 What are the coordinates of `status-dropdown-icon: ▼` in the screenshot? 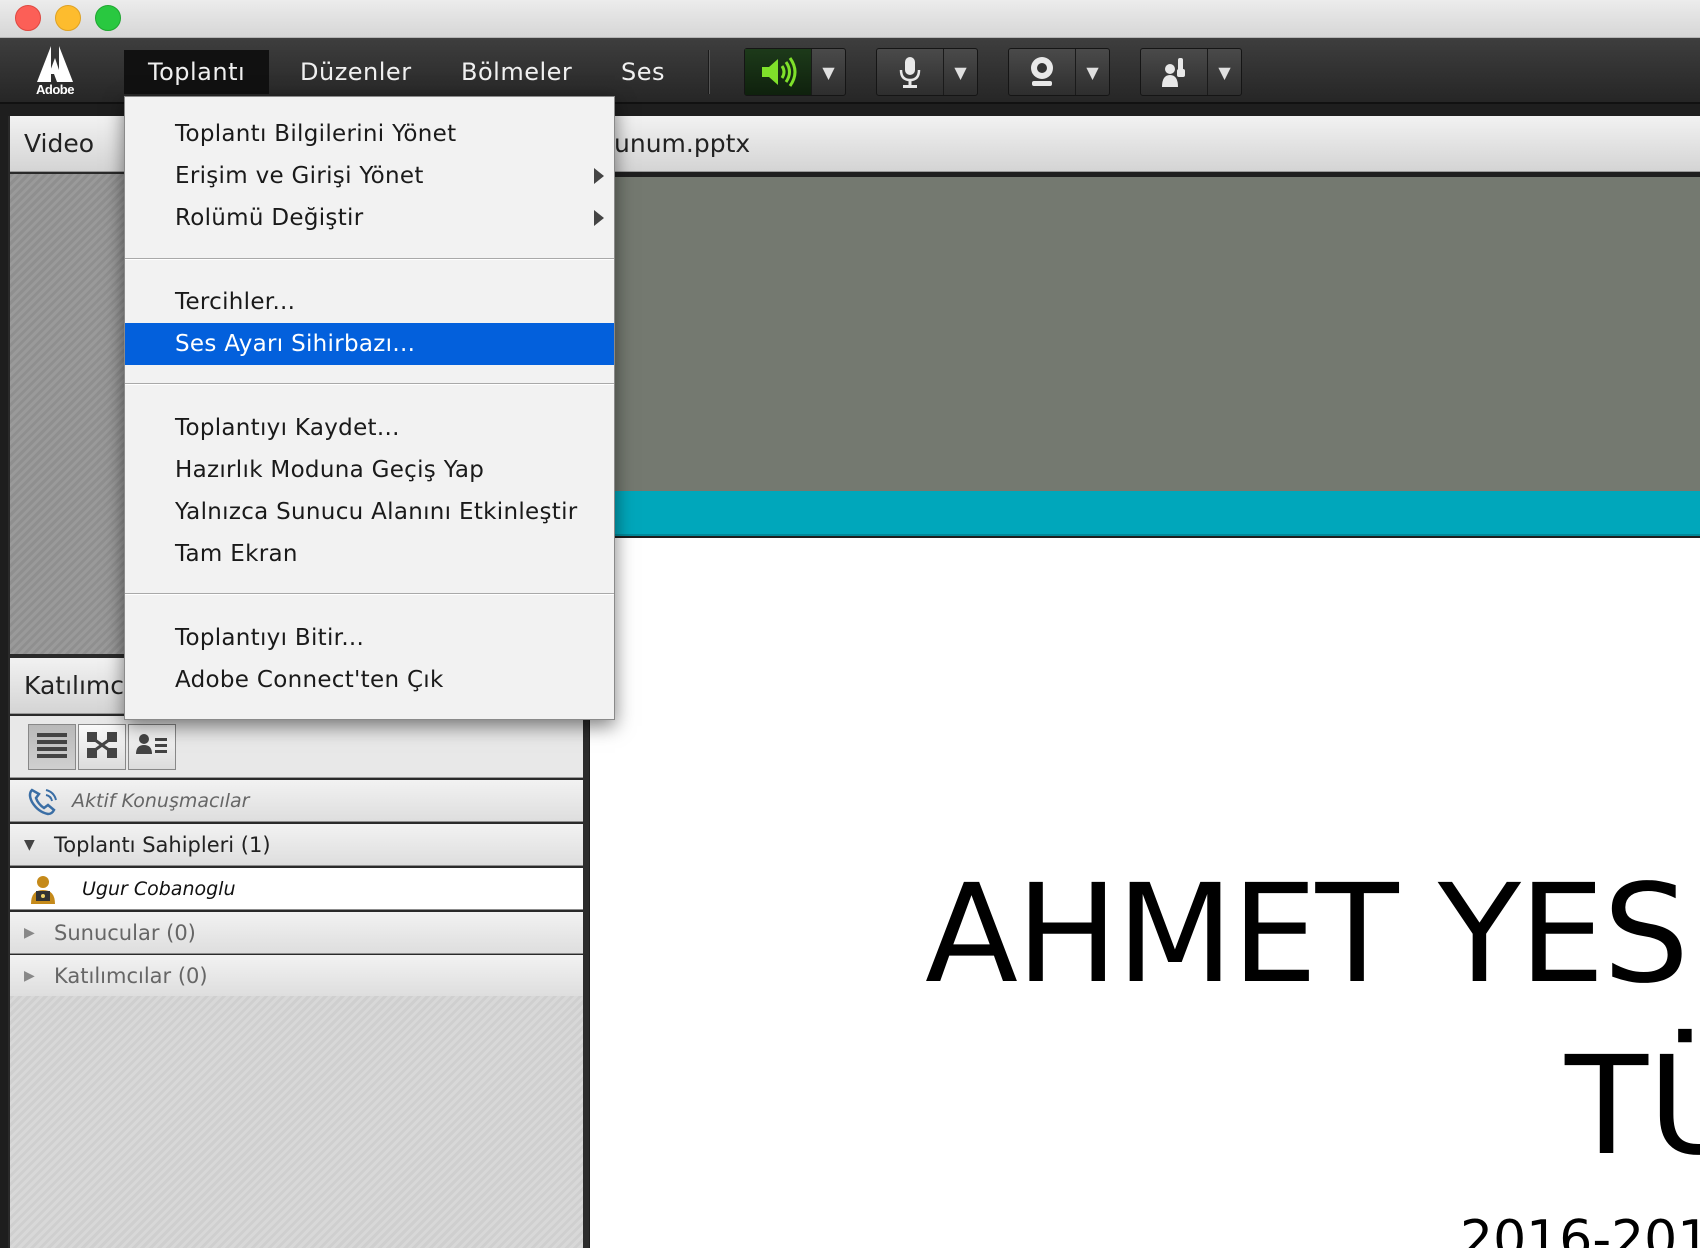 It's located at (1224, 72).